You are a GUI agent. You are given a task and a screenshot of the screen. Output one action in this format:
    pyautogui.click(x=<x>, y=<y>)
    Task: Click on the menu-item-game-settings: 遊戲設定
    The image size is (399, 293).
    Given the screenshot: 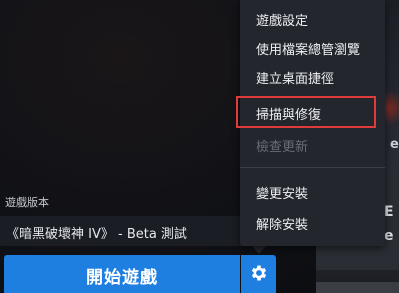 What is the action you would take?
    pyautogui.click(x=282, y=19)
    